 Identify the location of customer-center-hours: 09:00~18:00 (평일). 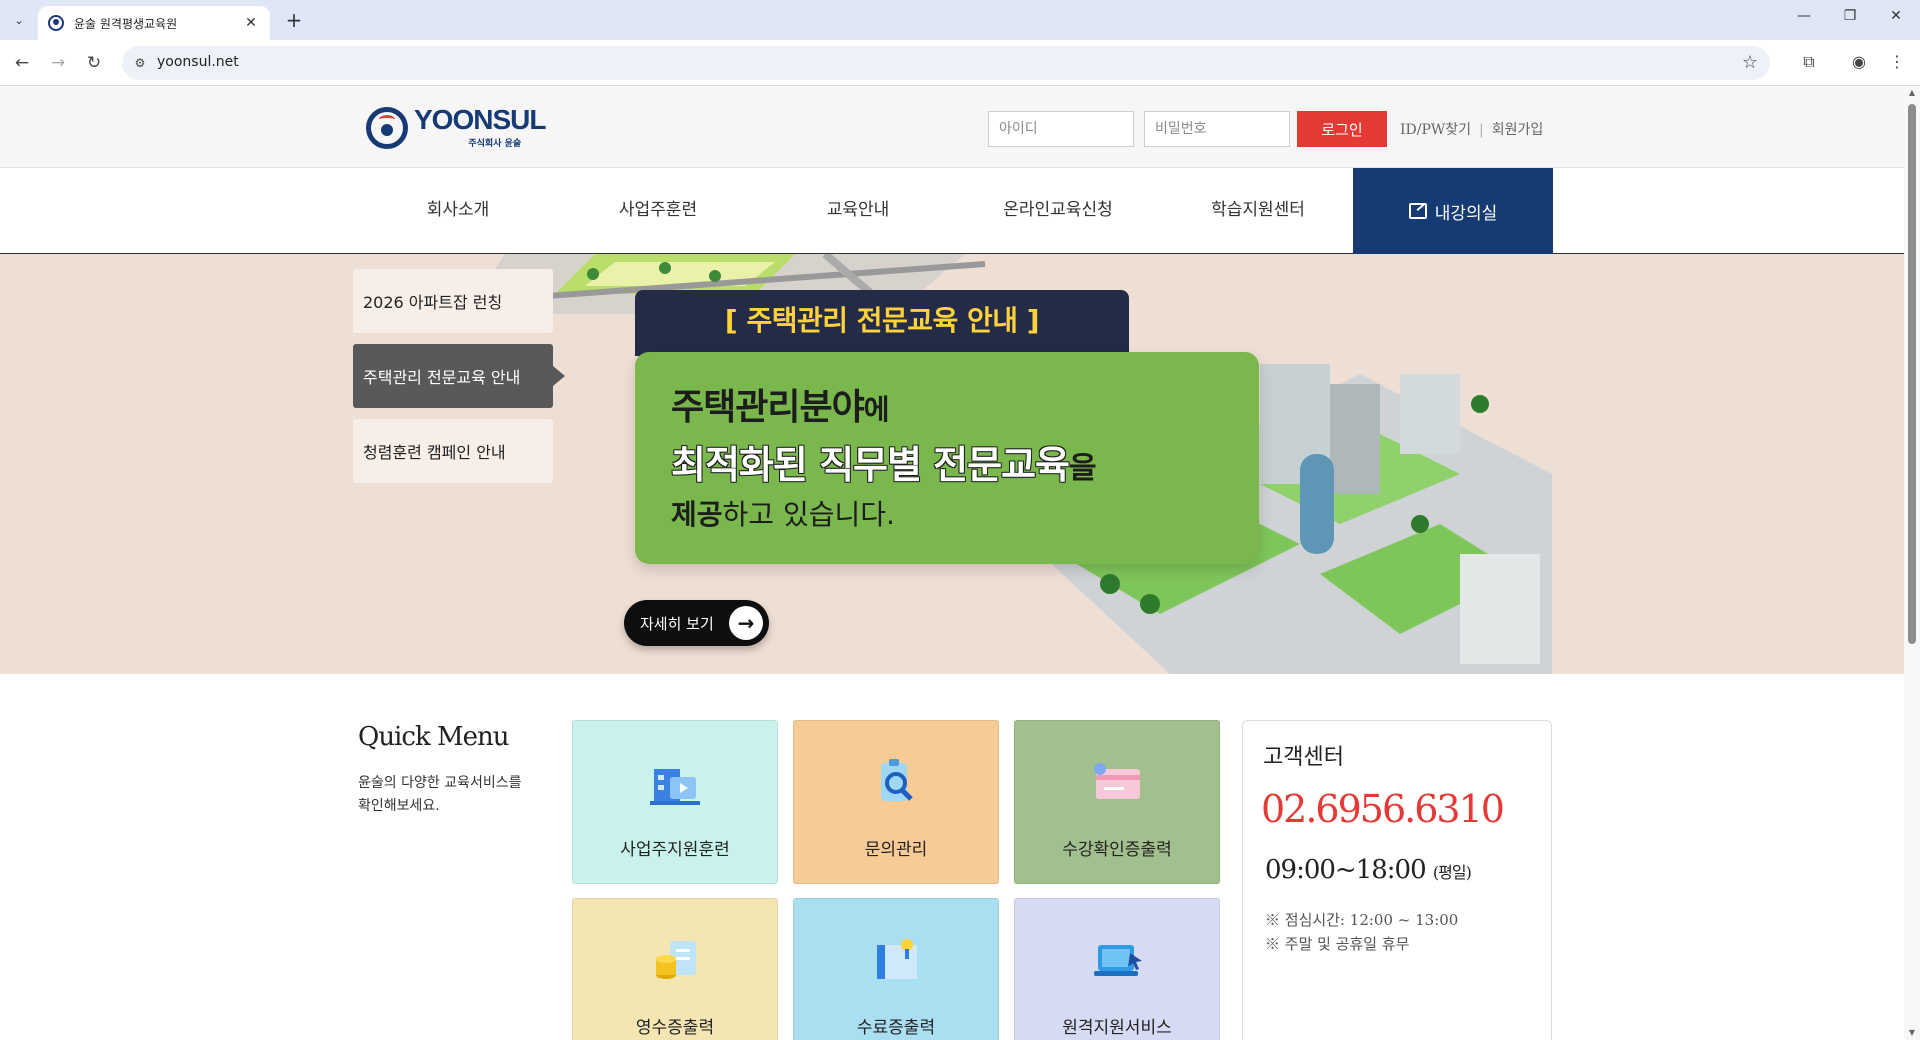
(1368, 870).